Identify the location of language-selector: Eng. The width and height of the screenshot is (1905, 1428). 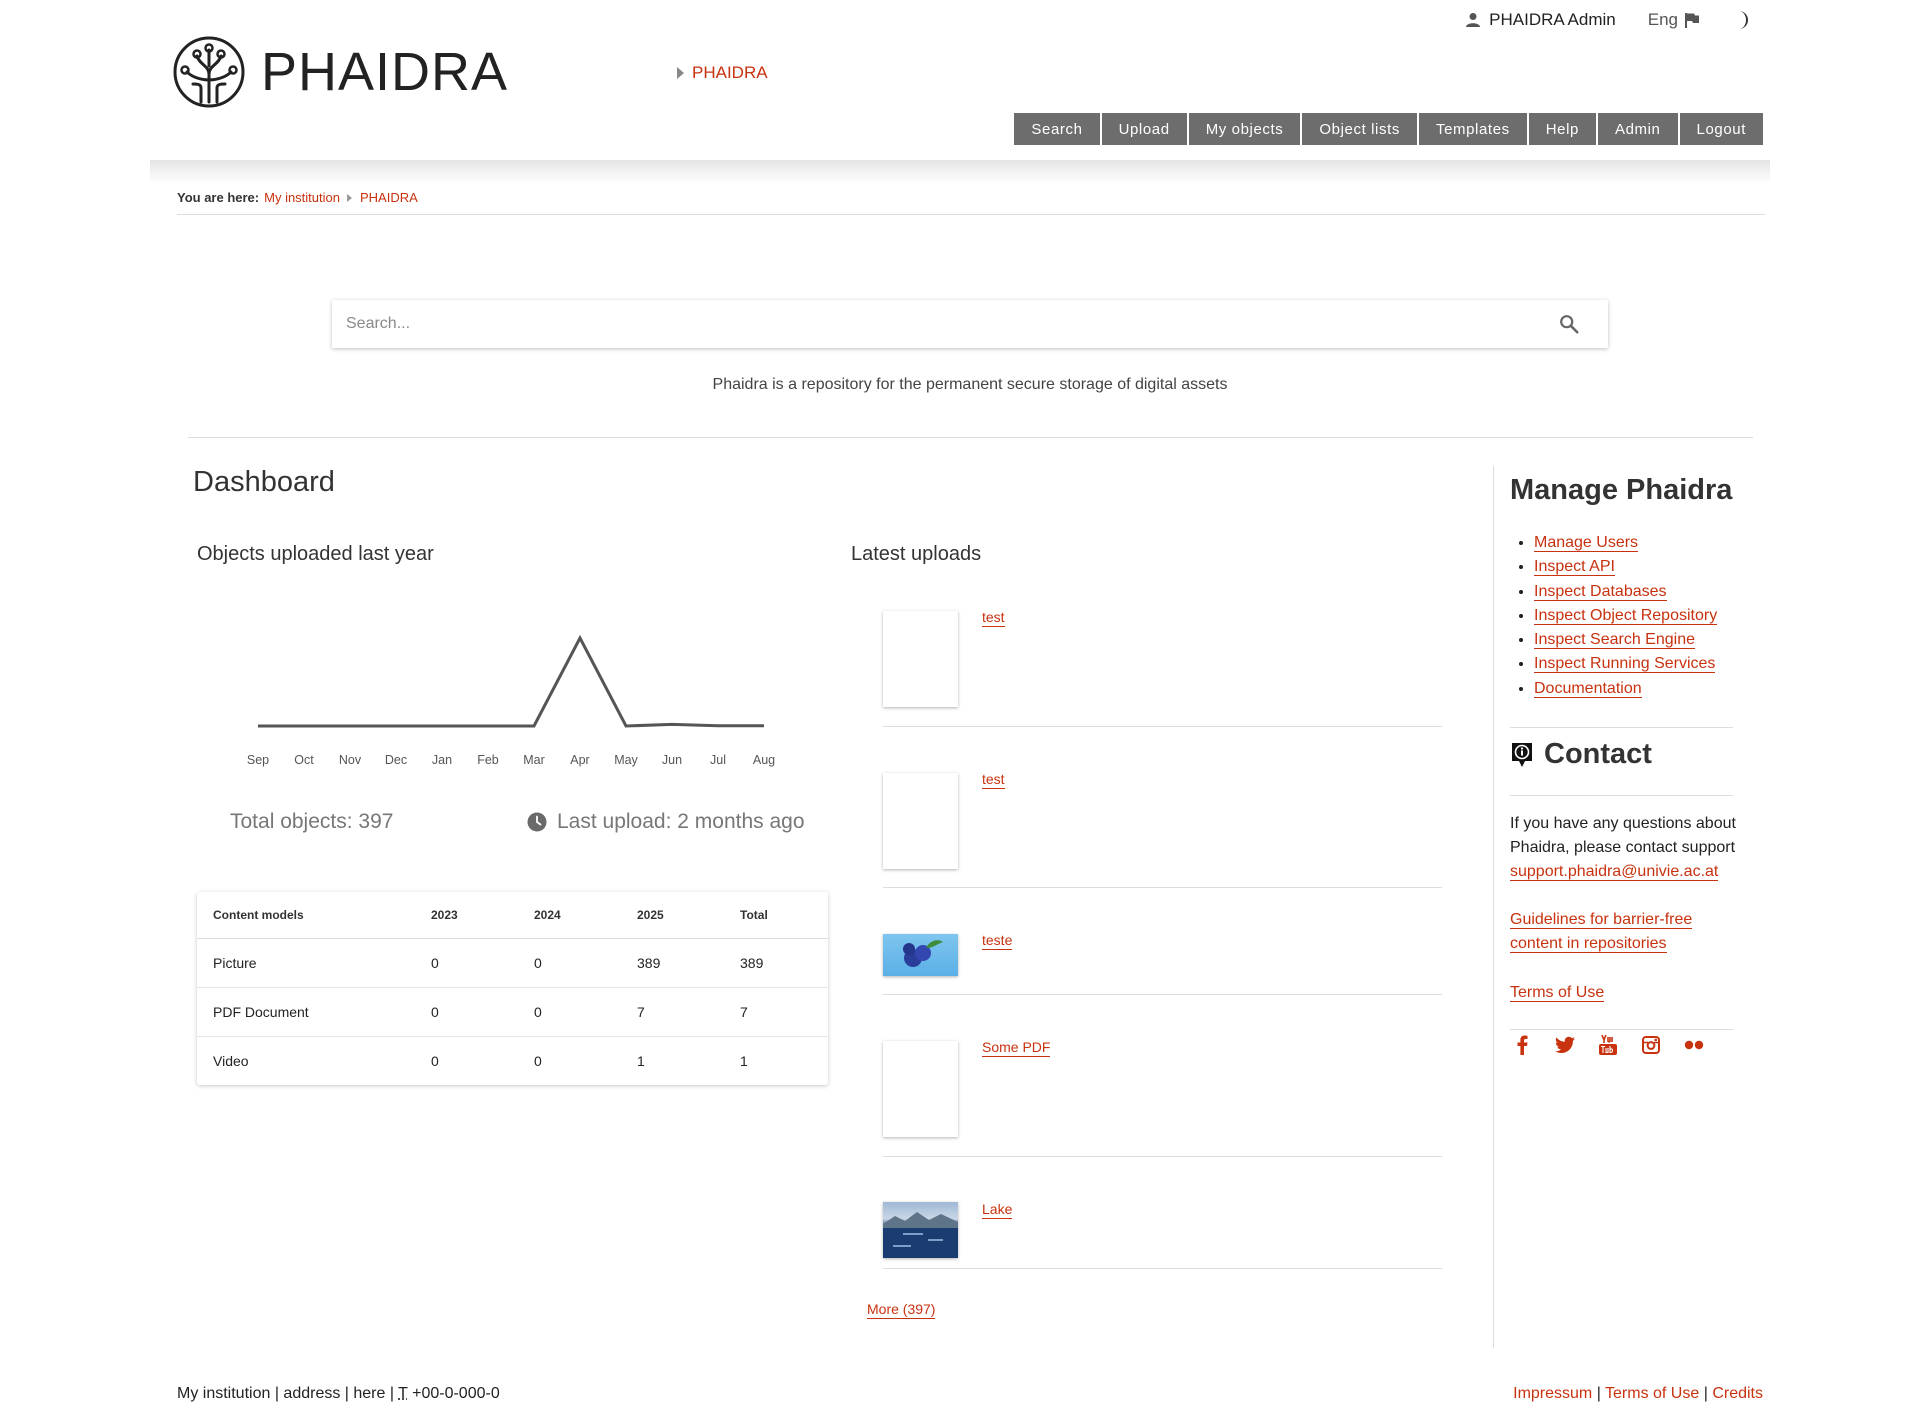
(1674, 20).